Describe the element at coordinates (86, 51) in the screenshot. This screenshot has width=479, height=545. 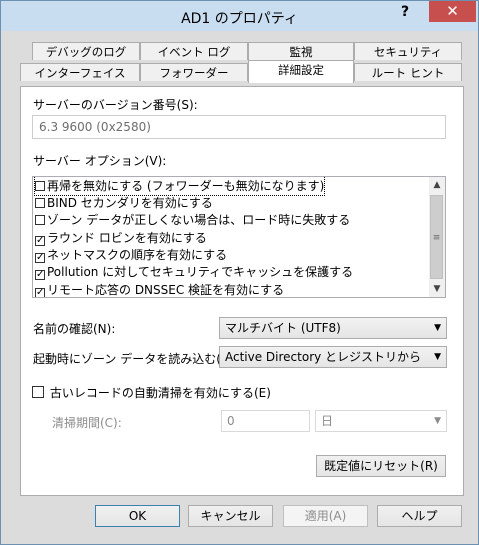
I see `tab-debug-log: デバッグのログ` at that location.